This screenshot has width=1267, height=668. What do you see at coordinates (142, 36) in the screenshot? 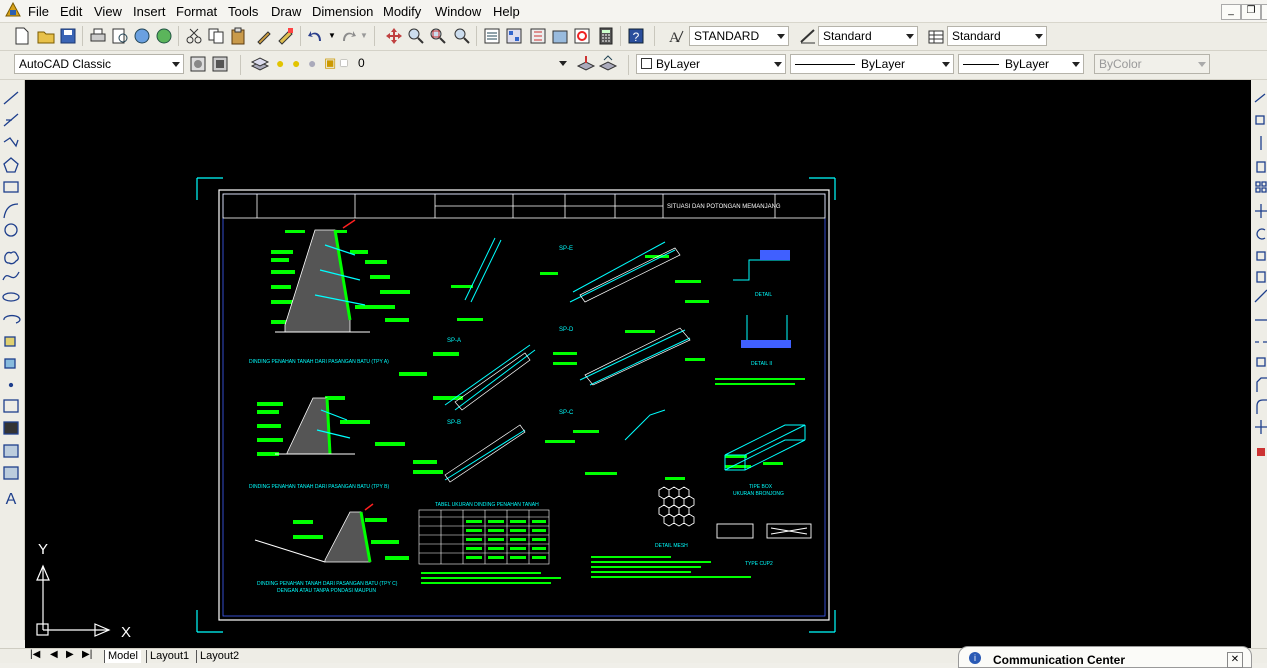
I see `publish-icon` at bounding box center [142, 36].